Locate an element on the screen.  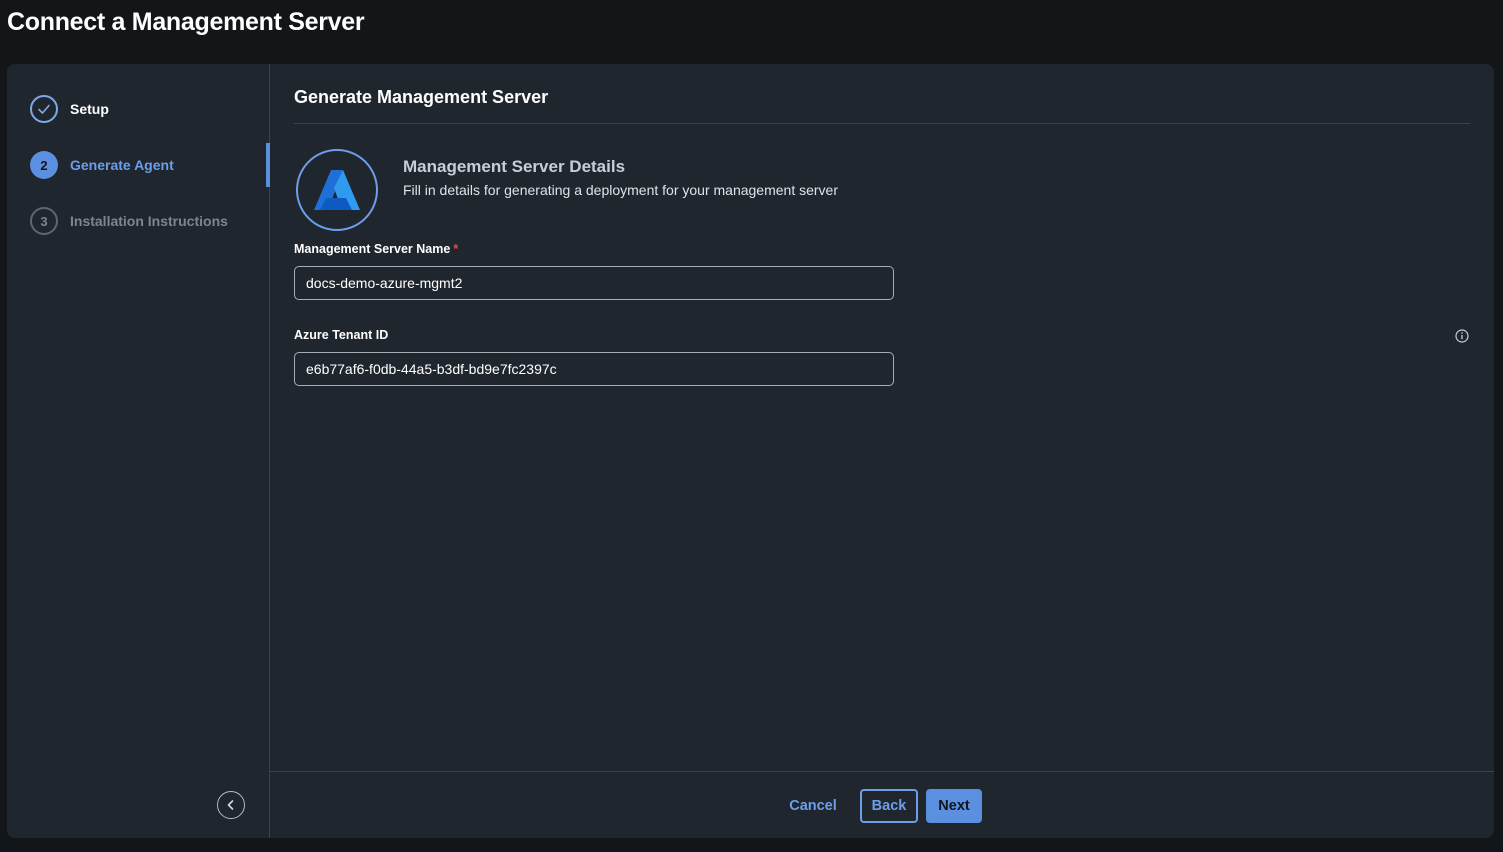
server-name-input is located at coordinates (594, 283).